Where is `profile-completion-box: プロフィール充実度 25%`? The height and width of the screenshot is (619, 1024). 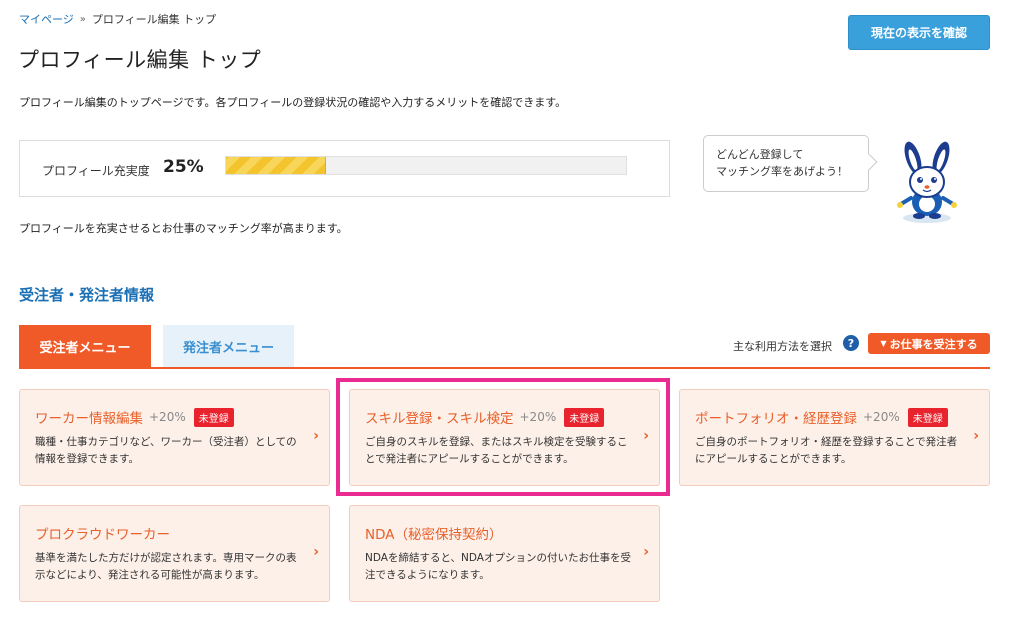 profile-completion-box: プロフィール充実度 25% is located at coordinates (344, 168).